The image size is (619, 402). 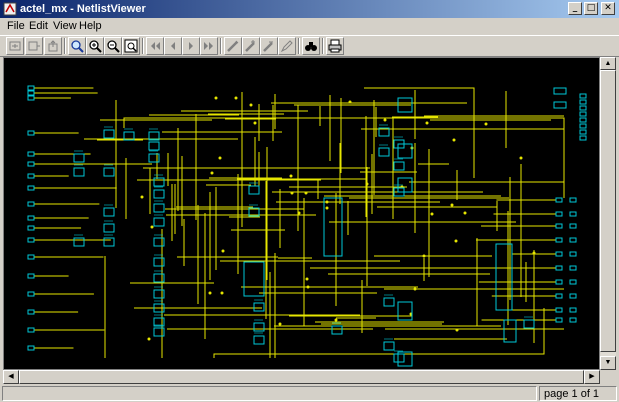 What do you see at coordinates (15, 46) in the screenshot?
I see `fit-window-button` at bounding box center [15, 46].